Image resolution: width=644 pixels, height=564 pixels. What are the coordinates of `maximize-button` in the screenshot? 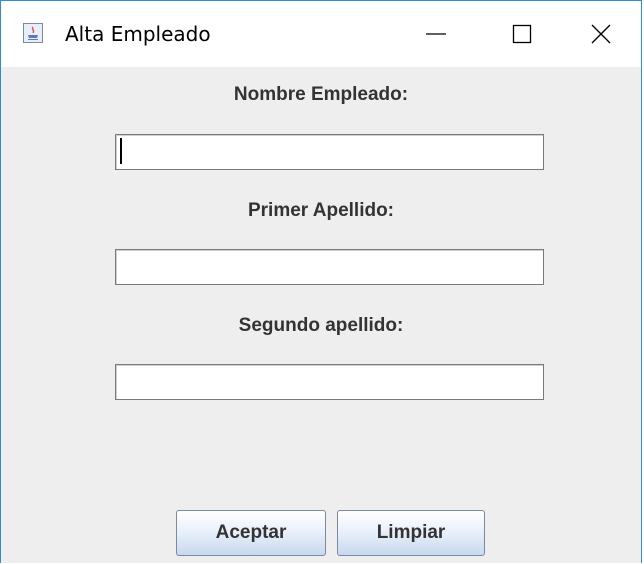 It's located at (522, 34).